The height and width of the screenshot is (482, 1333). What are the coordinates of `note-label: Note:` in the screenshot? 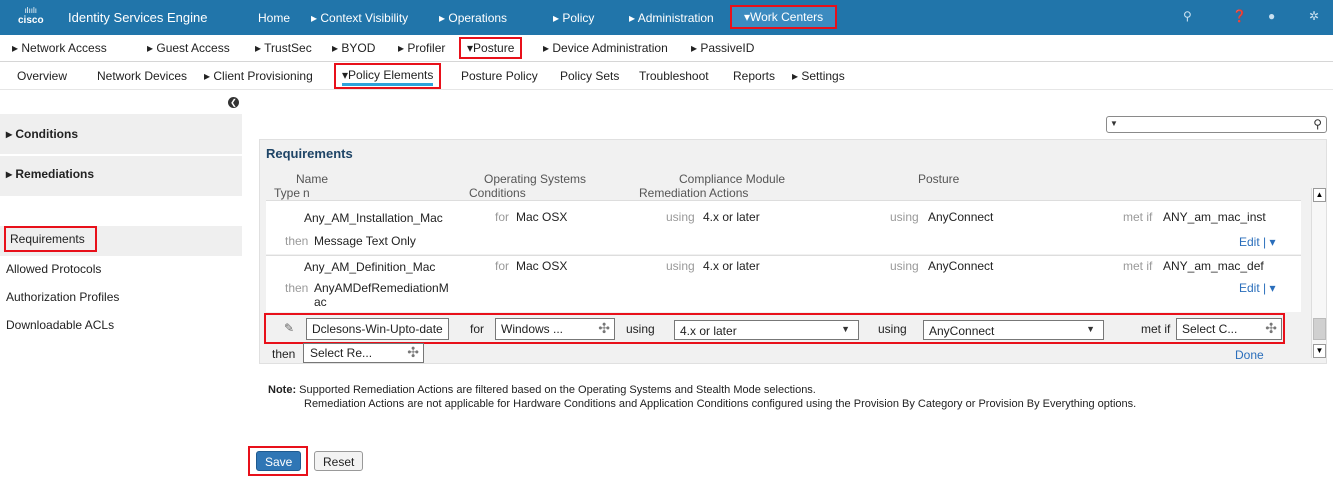 It's located at (282, 390).